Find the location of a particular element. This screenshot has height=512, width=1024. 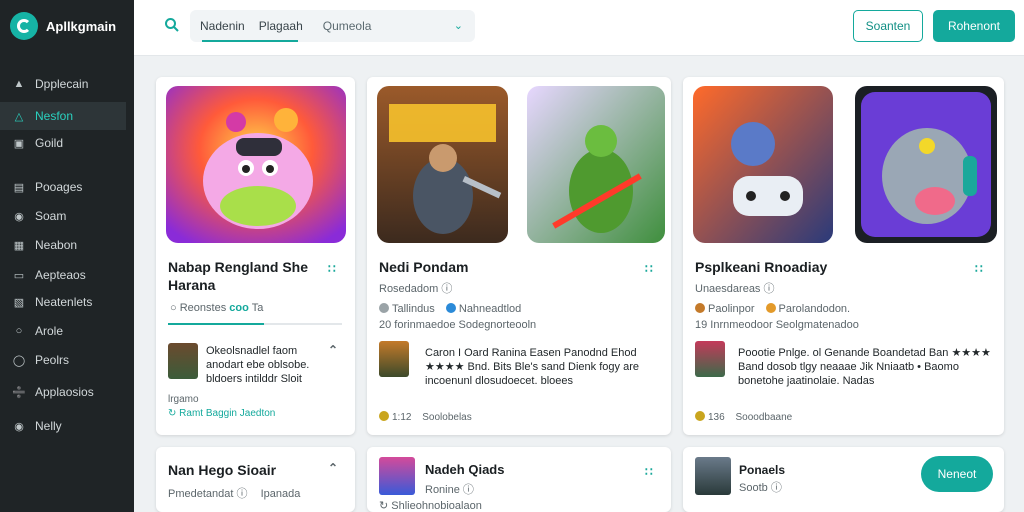

check-icon is located at coordinates (384, 308).